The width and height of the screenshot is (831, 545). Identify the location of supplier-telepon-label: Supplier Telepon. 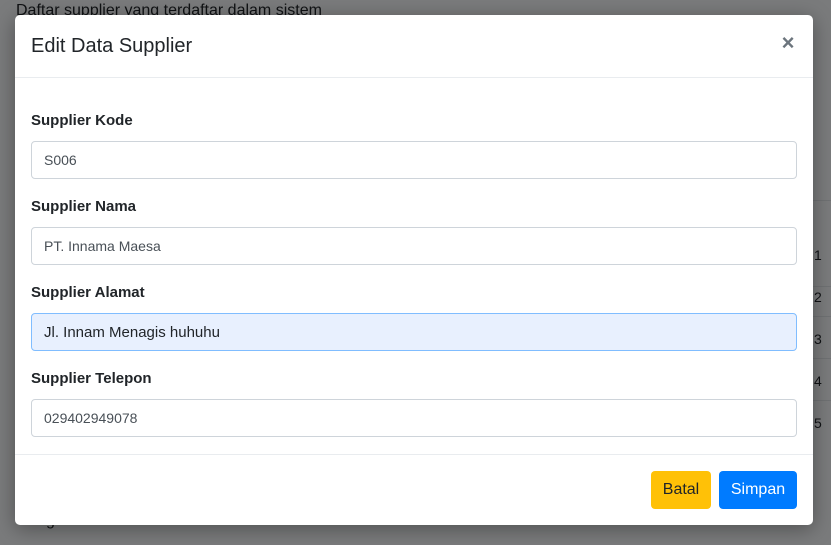
(91, 378).